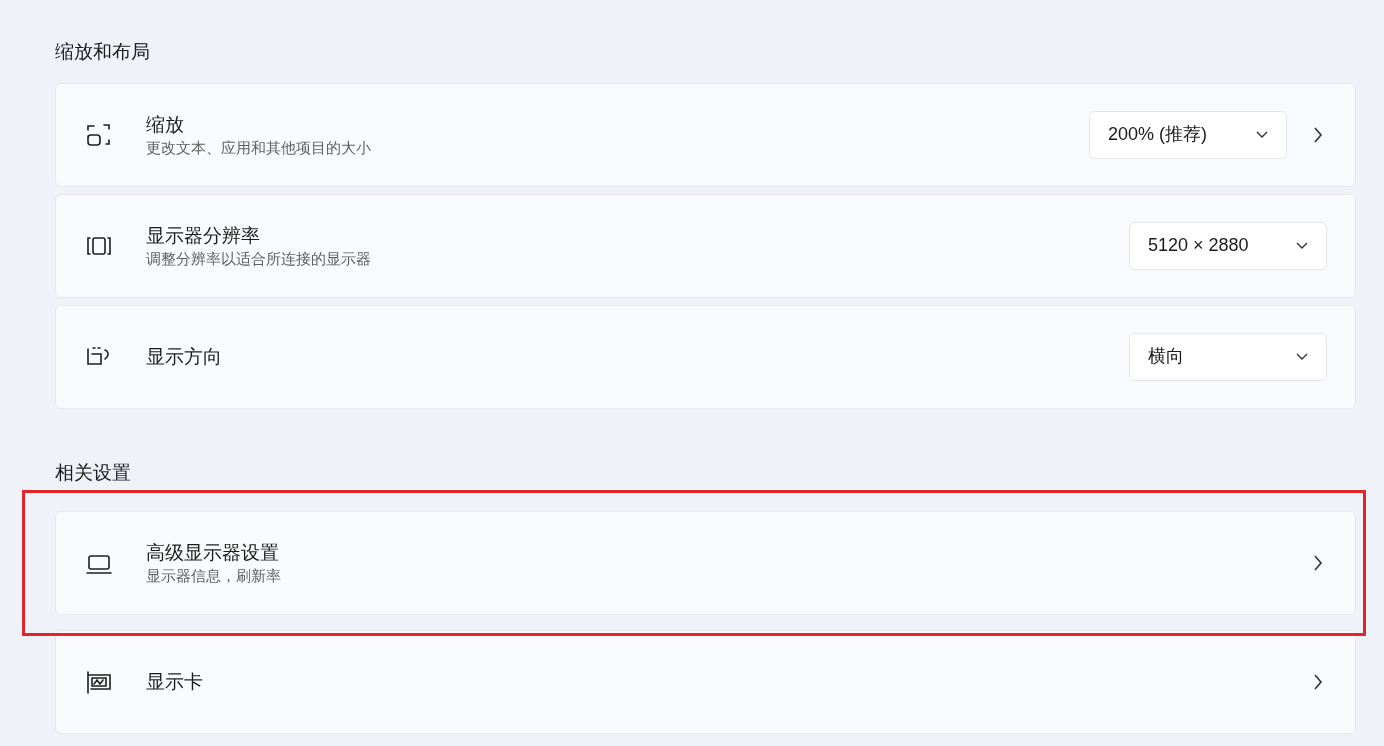 The width and height of the screenshot is (1384, 746). I want to click on setting-title: 高级显示器设置, so click(213, 553).